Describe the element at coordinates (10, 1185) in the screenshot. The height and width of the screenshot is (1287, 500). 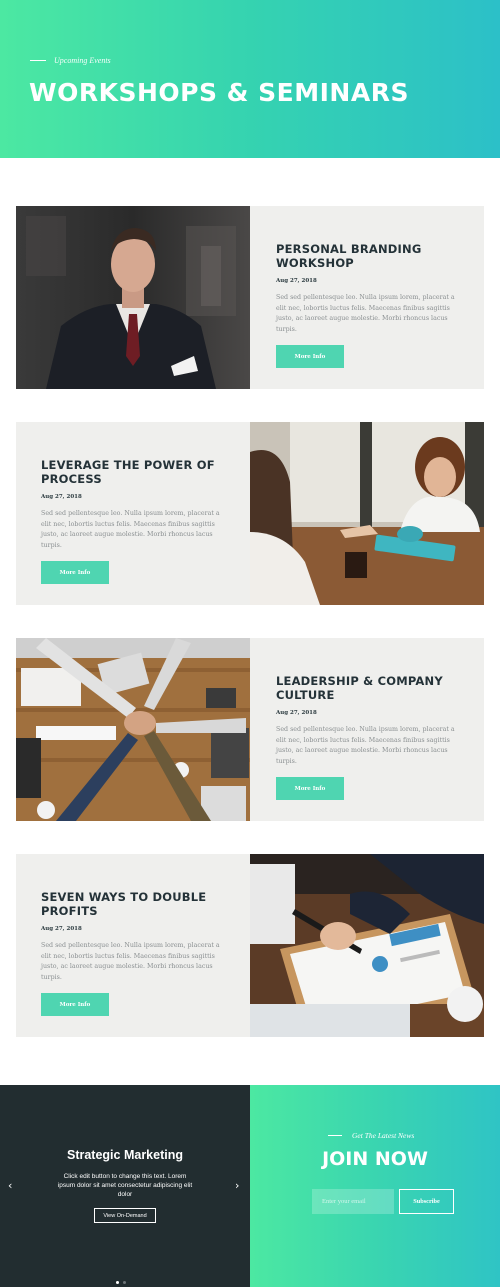
I see `chevron-left-icon: ‹` at that location.